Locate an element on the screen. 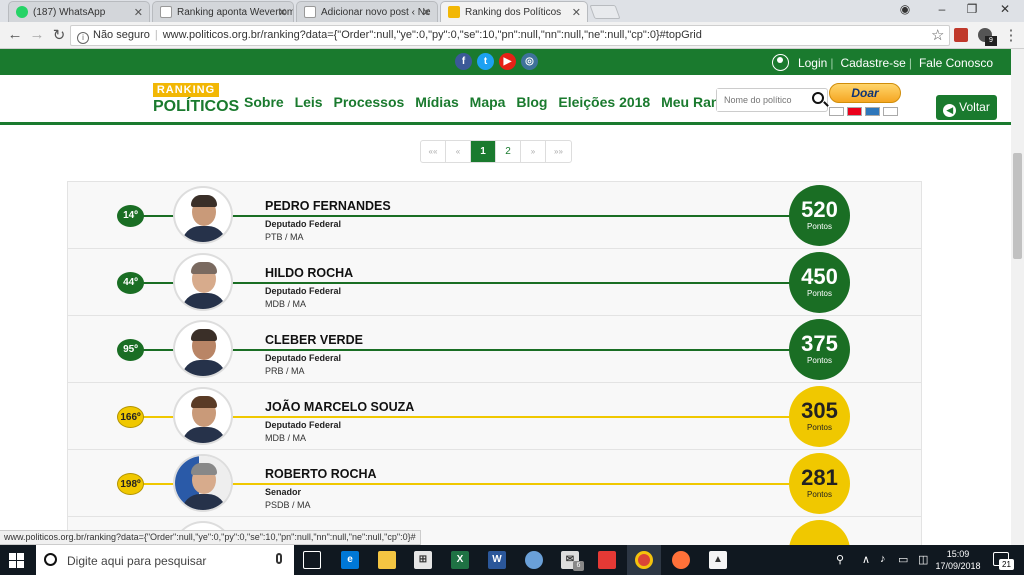  nav-leis: Leis is located at coordinates (309, 102).